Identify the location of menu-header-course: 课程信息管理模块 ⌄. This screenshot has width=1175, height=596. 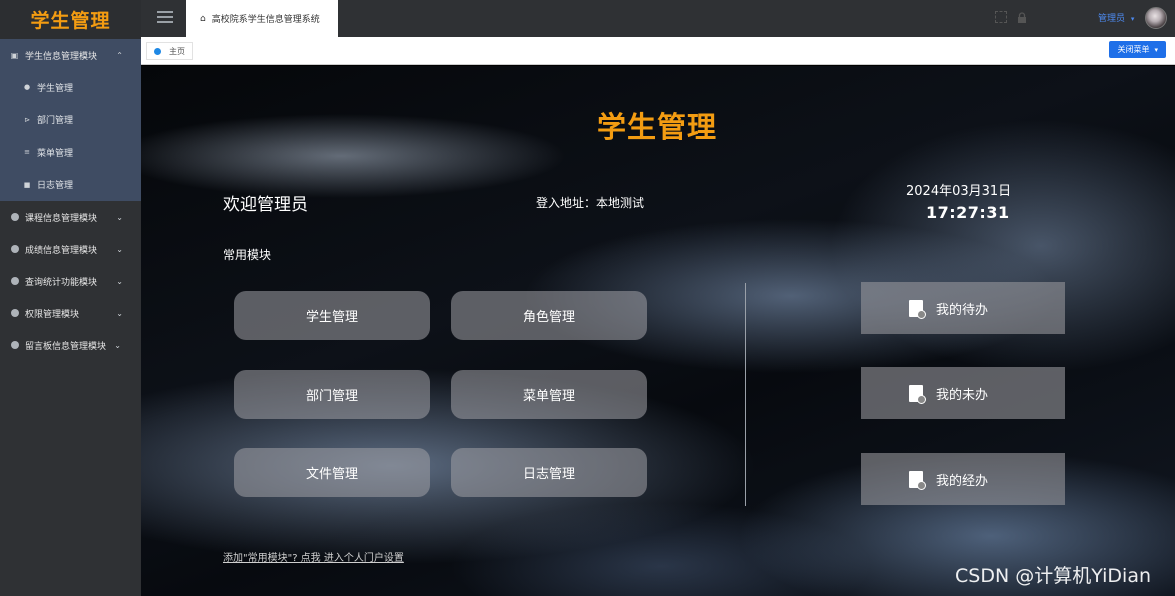
(70, 217).